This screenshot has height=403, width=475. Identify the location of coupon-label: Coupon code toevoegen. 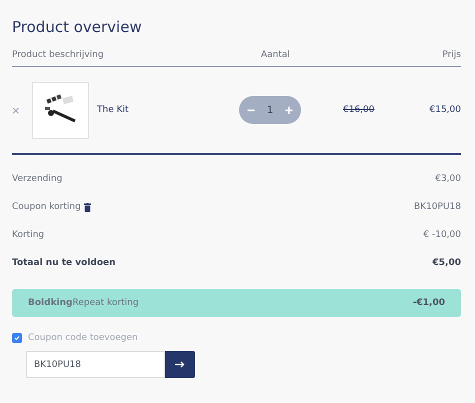
(83, 338).